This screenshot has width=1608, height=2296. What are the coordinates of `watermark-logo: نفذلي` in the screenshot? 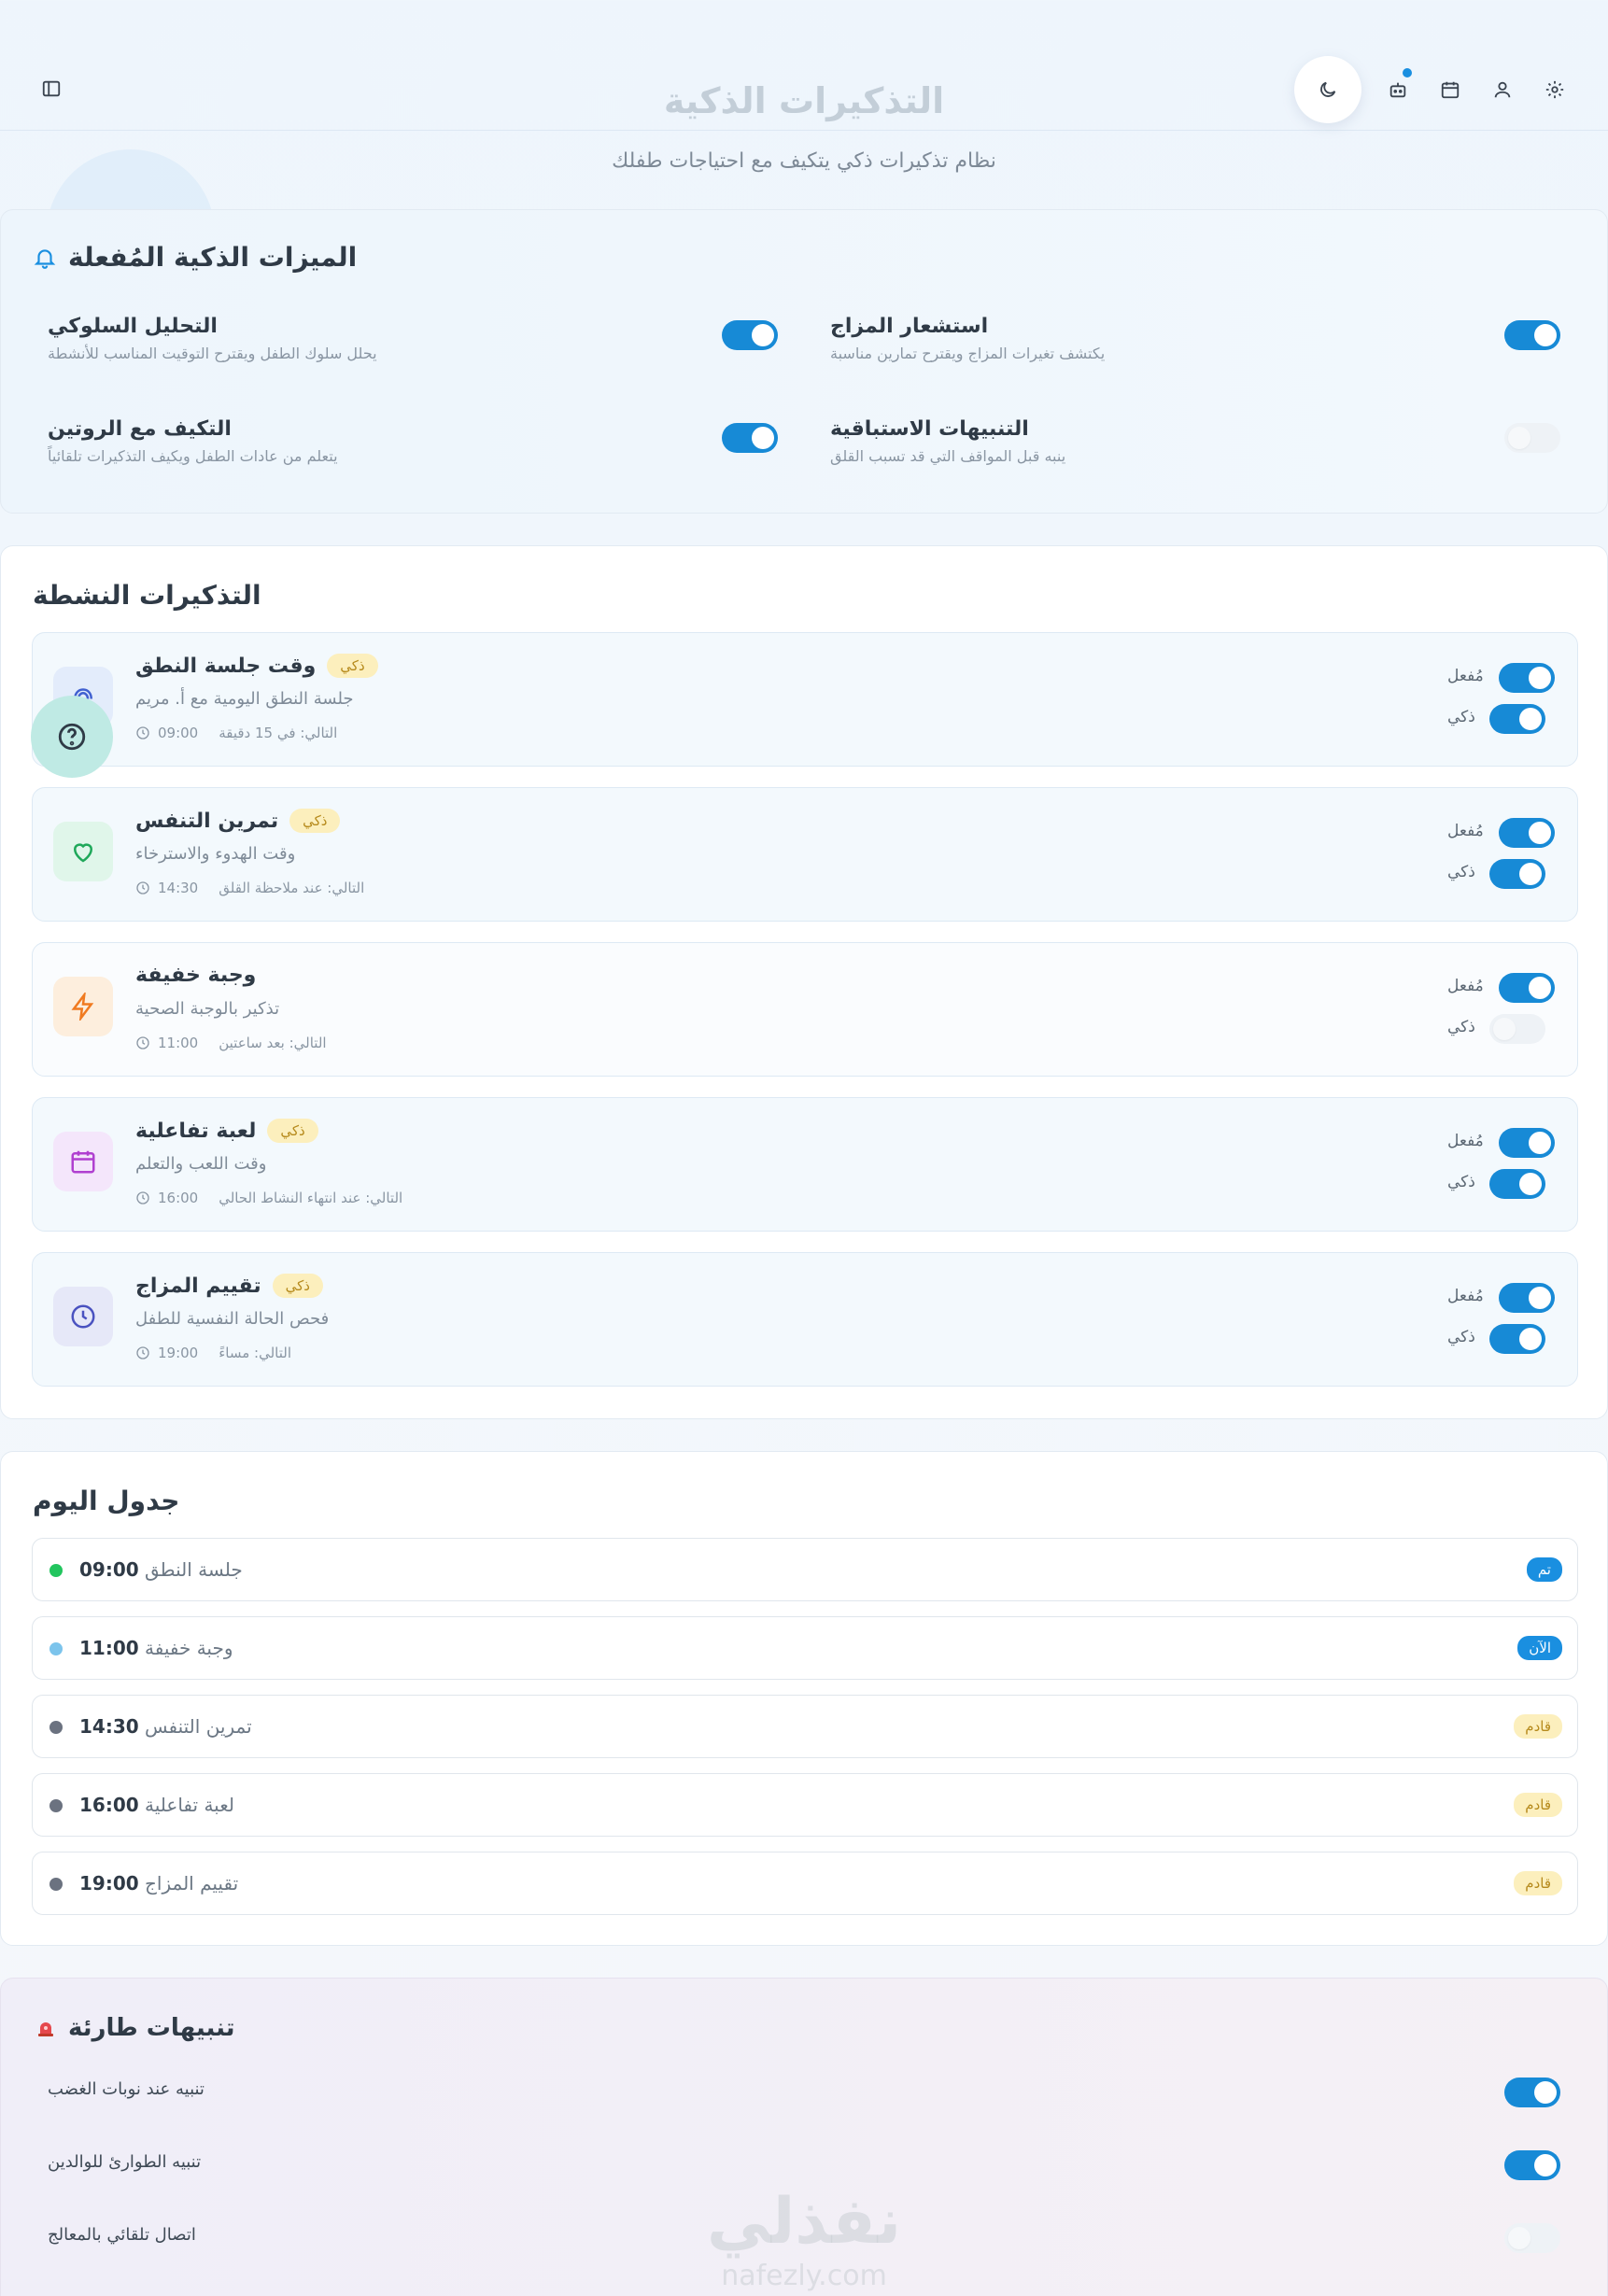 It's located at (804, 2222).